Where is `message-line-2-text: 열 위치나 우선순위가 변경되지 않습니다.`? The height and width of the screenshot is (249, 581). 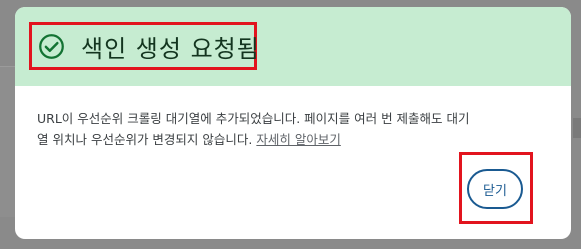
message-line-2-text: 열 위치나 우선순위가 변경되지 않습니다. is located at coordinates (145, 139).